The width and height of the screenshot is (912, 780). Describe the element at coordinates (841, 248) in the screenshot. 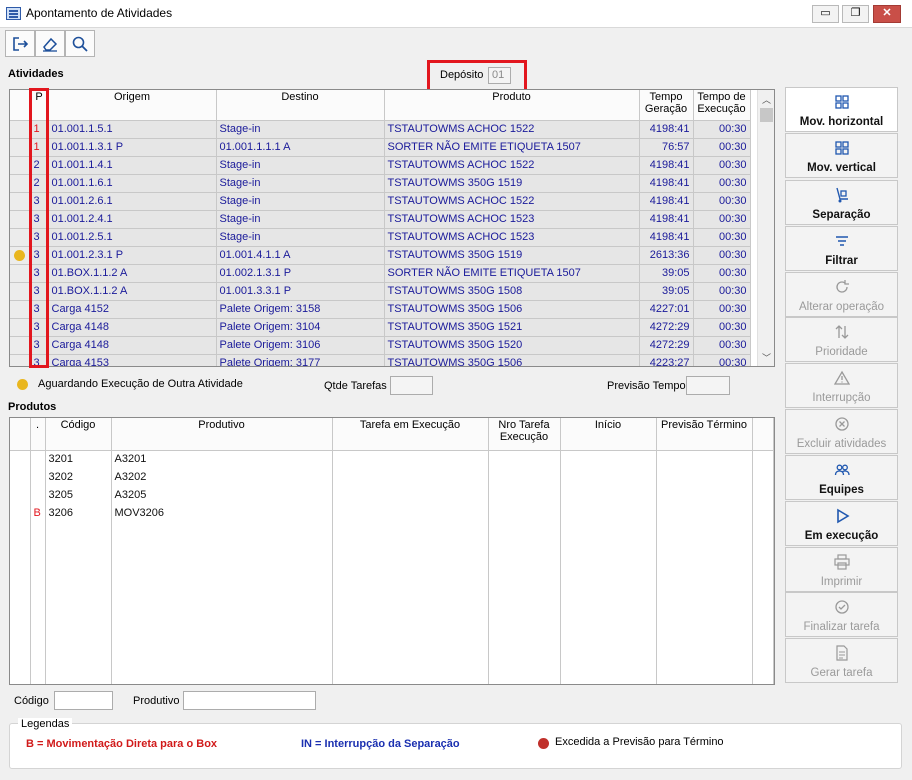

I see `side-button-filtrar: Filtrar` at that location.